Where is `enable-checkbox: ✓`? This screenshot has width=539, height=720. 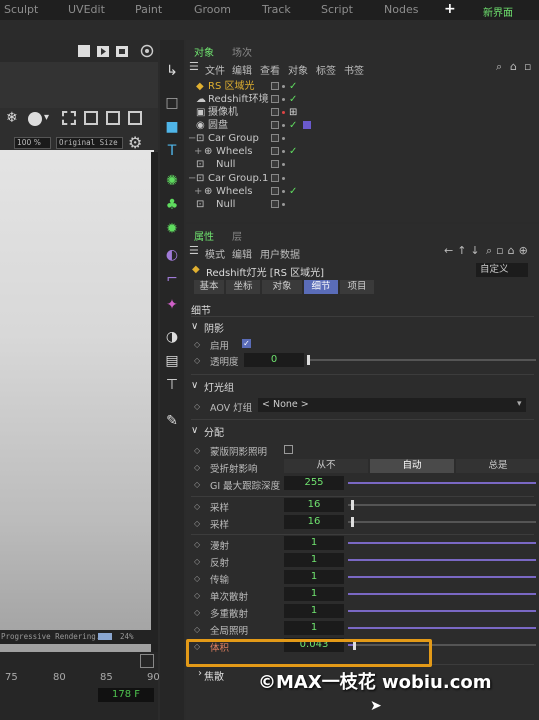
enable-checkbox: ✓ is located at coordinates (246, 343).